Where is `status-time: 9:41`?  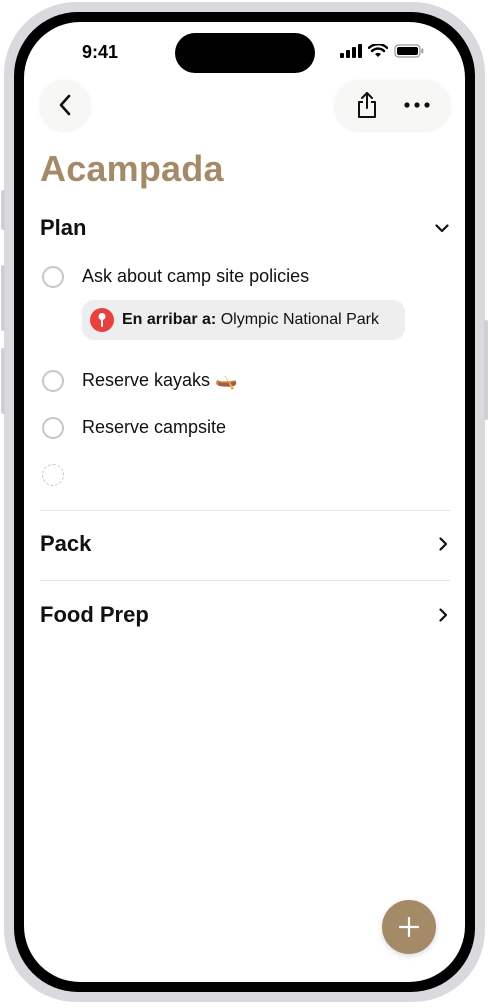
status-time: 9:41 is located at coordinates (100, 52).